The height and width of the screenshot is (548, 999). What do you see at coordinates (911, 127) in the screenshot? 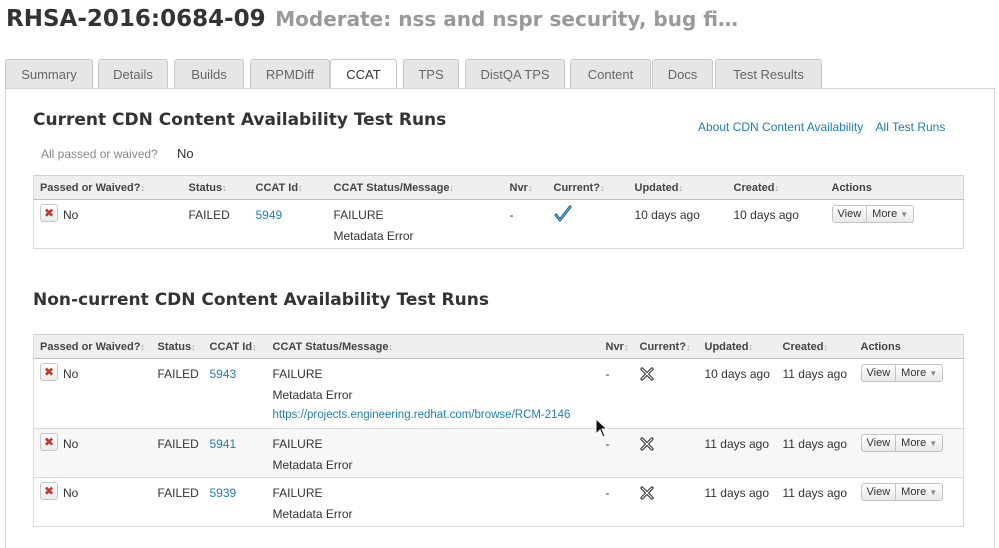
I see `all-test-runs-link: All Test Runs` at bounding box center [911, 127].